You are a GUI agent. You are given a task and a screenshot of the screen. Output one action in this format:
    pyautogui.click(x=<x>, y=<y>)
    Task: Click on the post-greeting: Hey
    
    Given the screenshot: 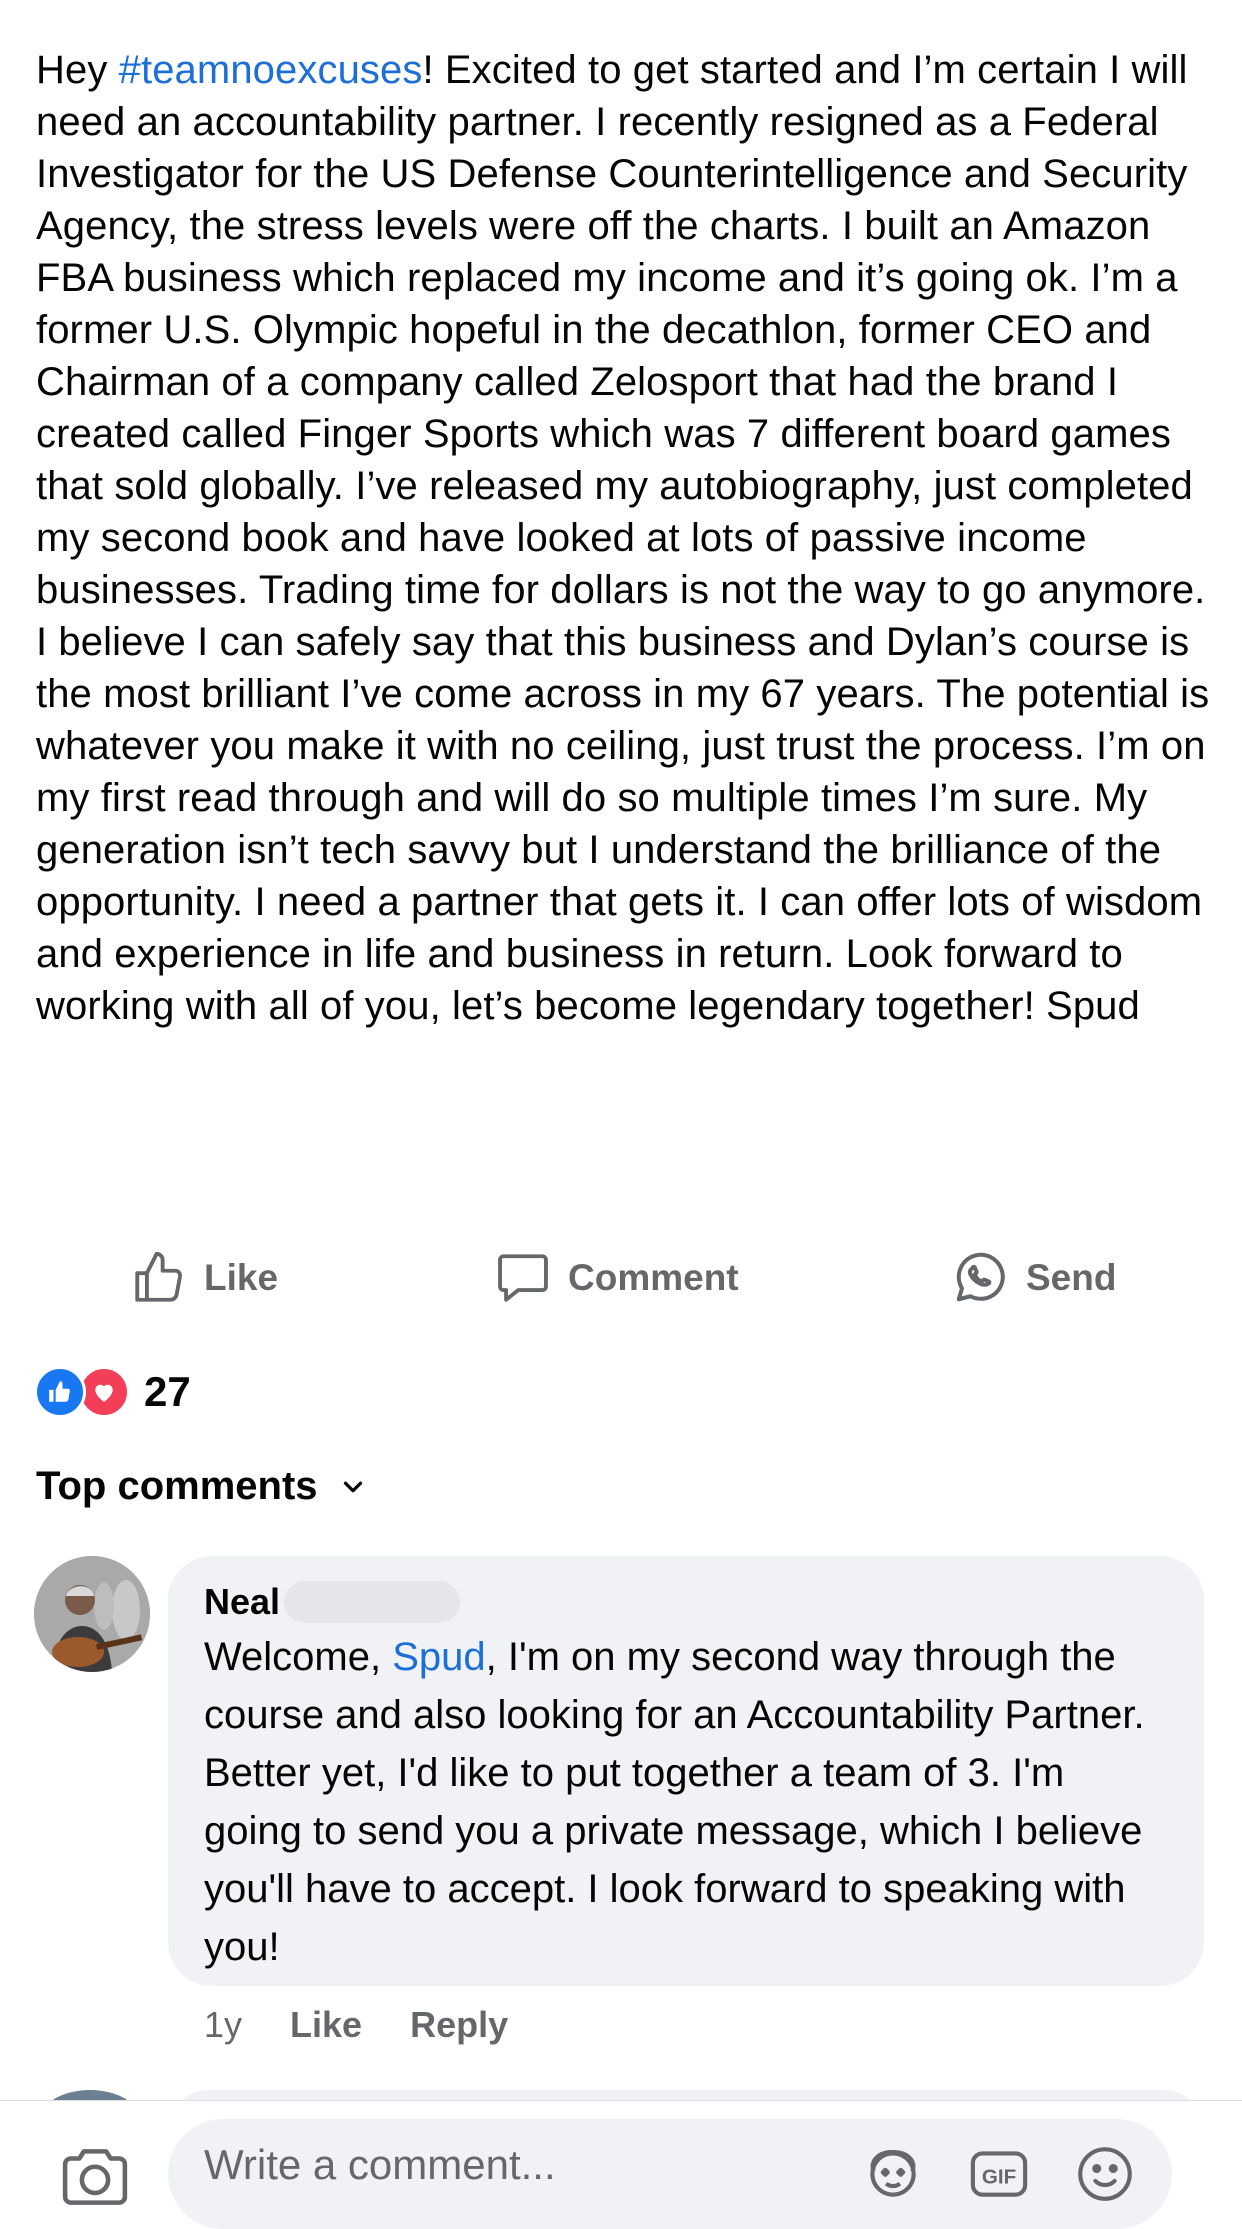 What is the action you would take?
    pyautogui.click(x=77, y=70)
    